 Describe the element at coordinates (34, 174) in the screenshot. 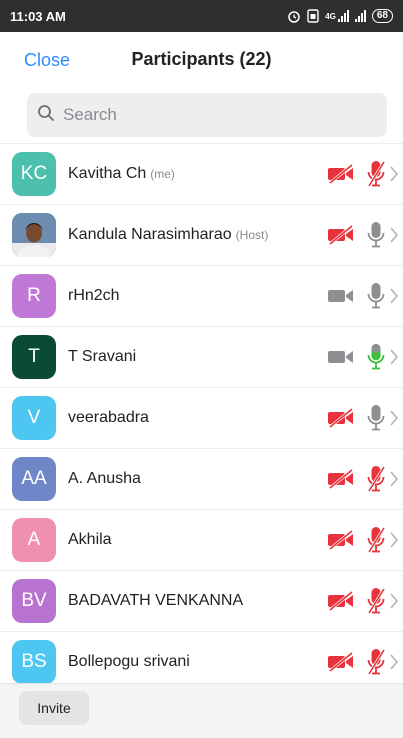

I see `avatar: KC` at that location.